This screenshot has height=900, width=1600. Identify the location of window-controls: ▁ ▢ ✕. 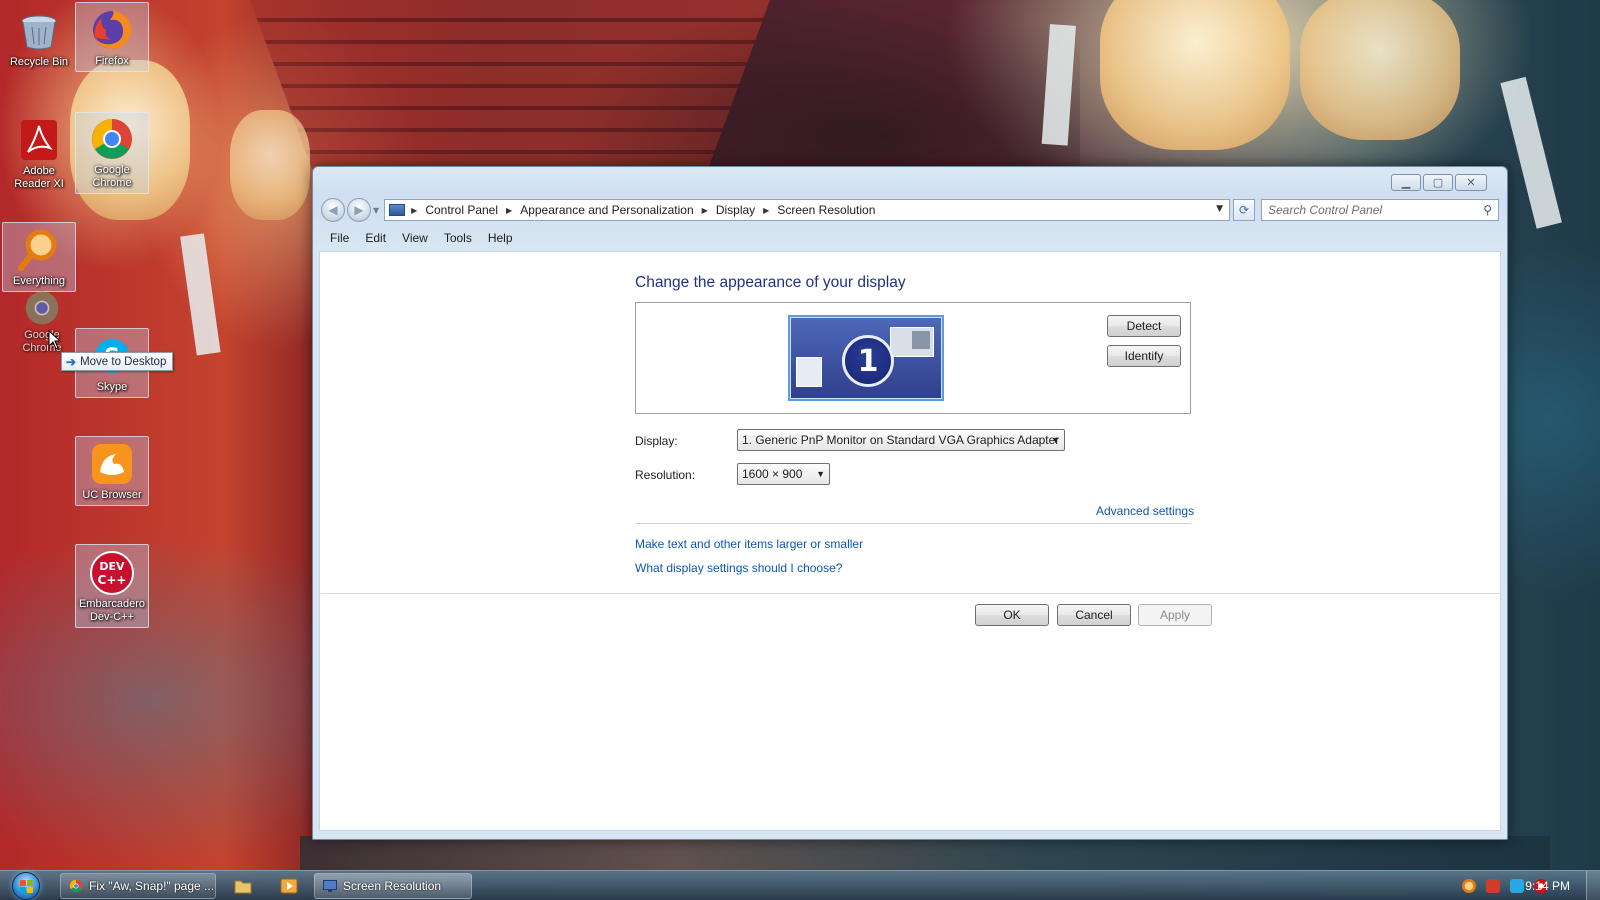
(1439, 182).